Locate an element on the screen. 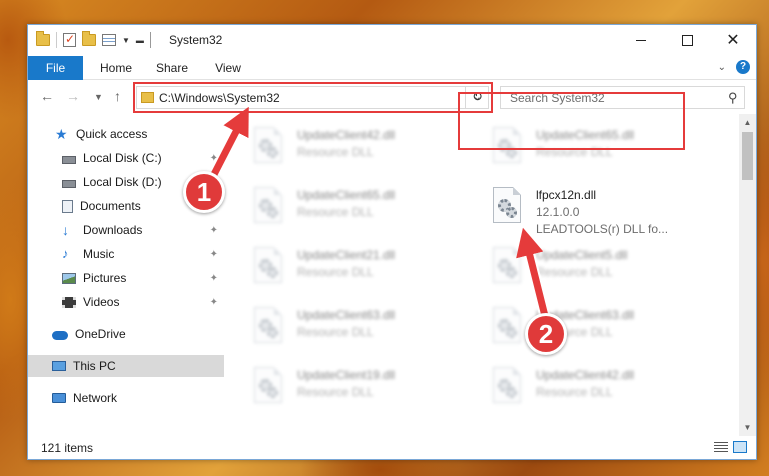  tab-home: Home is located at coordinates (116, 68).